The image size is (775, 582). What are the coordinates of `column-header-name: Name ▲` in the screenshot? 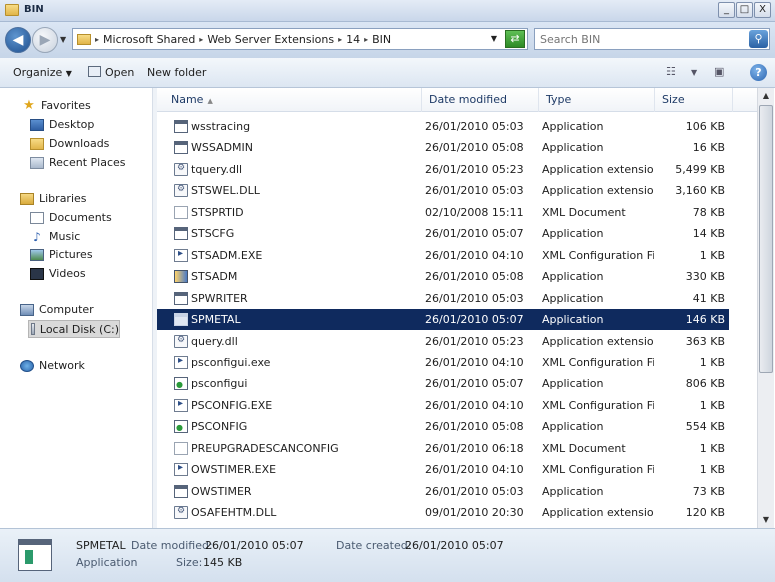 It's located at (289, 100).